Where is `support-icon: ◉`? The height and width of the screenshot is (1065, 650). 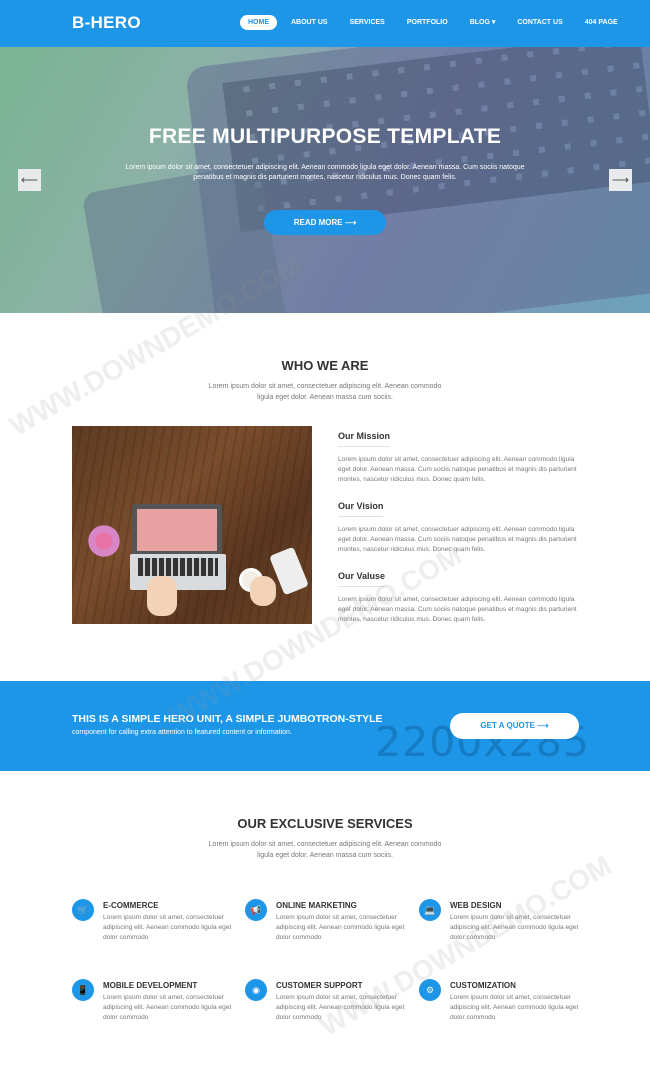 support-icon: ◉ is located at coordinates (256, 990).